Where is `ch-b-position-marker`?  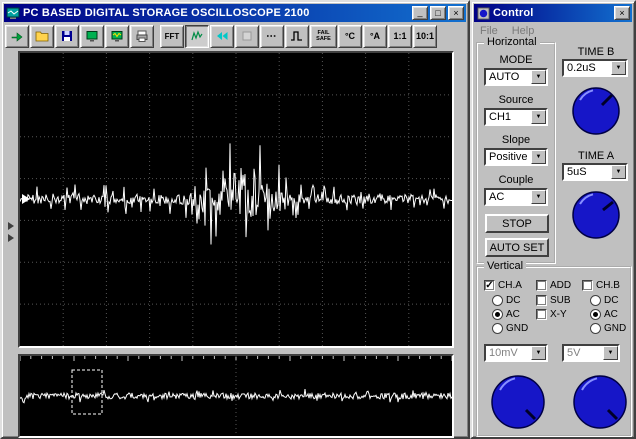
ch-b-position-marker is located at coordinates (11, 238).